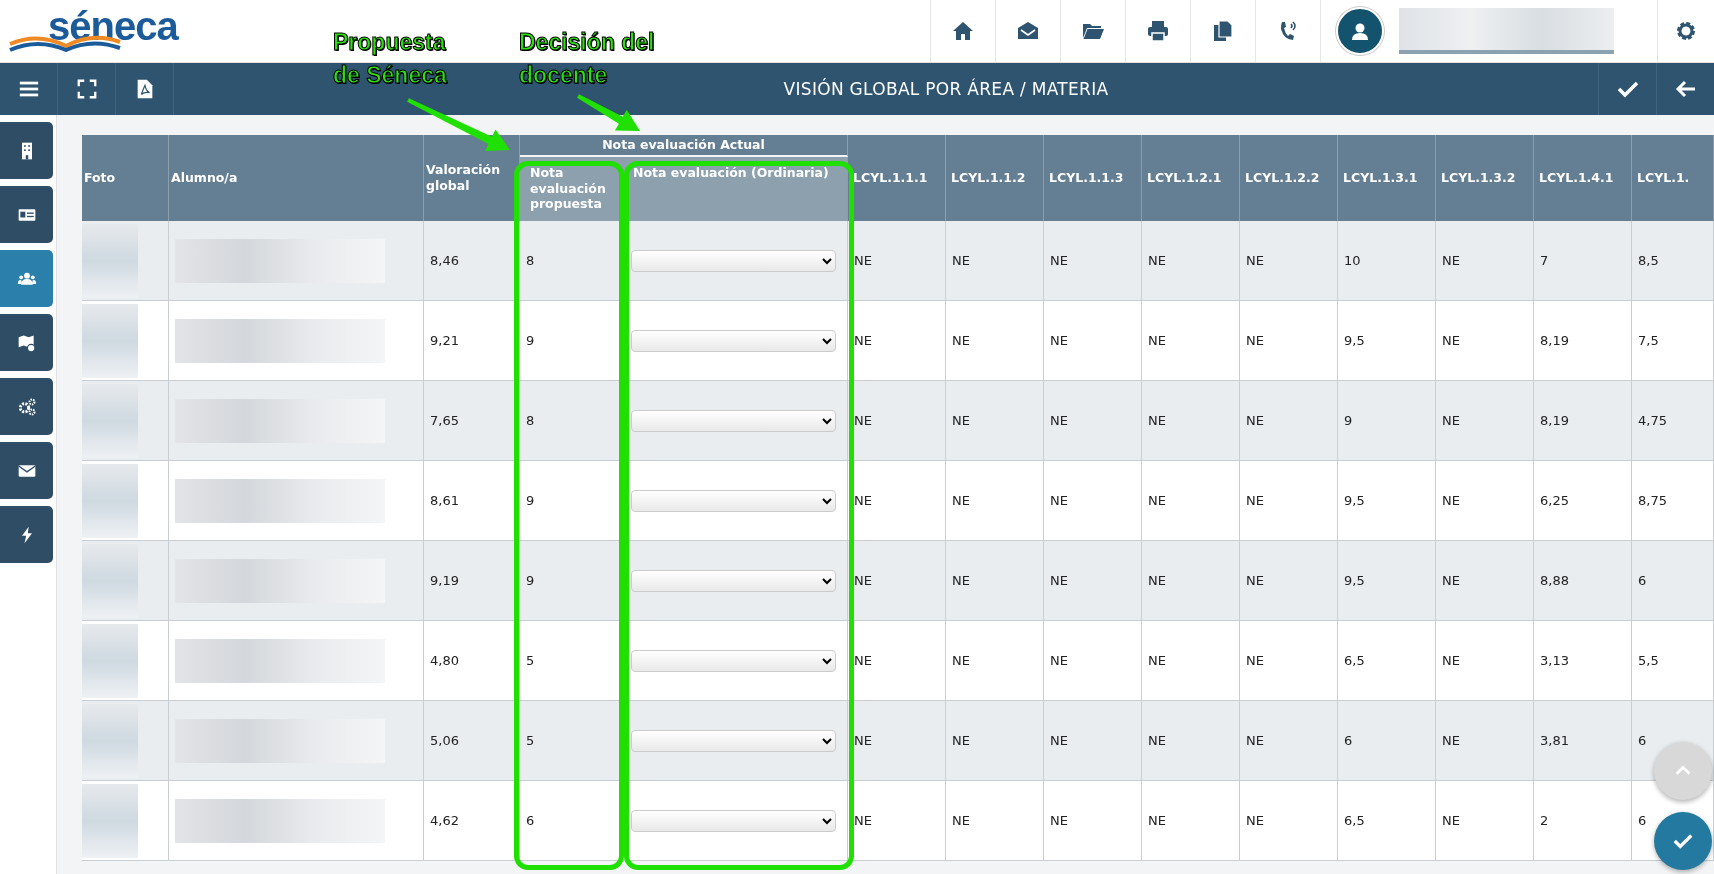 The image size is (1714, 874). I want to click on table-cell: 4,62, so click(472, 821).